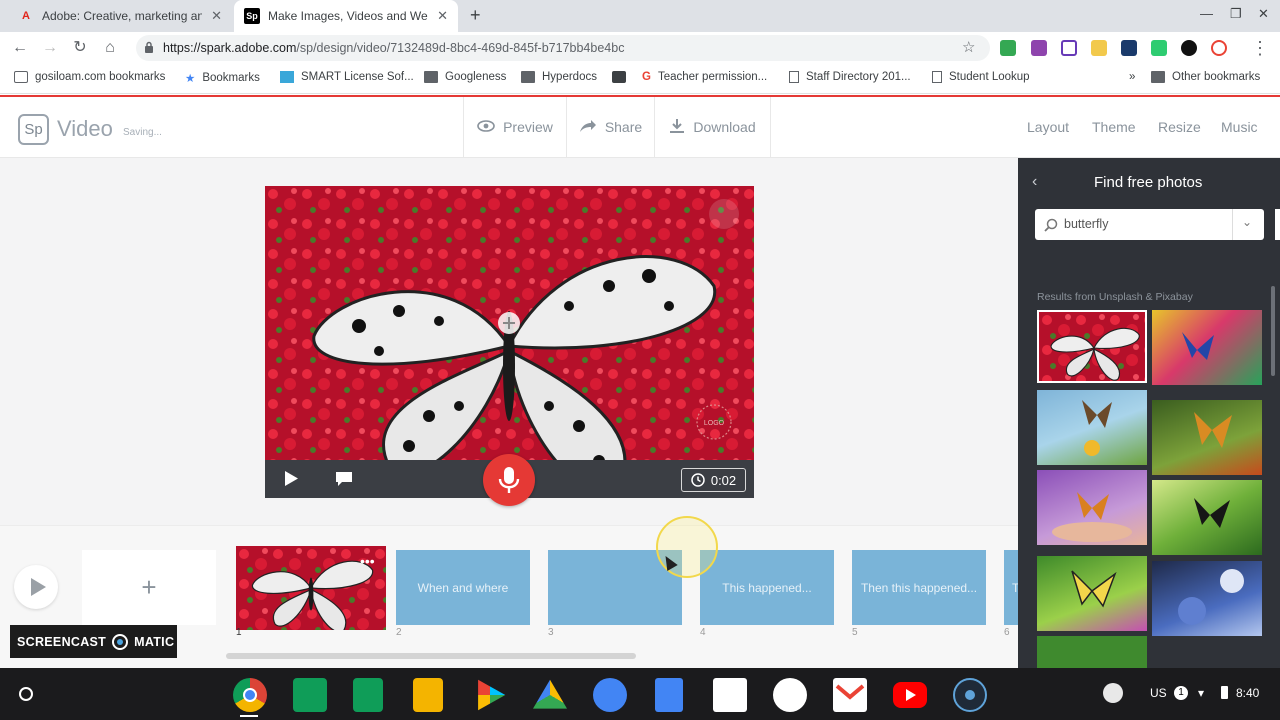 This screenshot has width=1280, height=720. Describe the element at coordinates (120, 16) in the screenshot. I see `tab-adobe: A Adobe: Creative, marketing and ✕` at that location.